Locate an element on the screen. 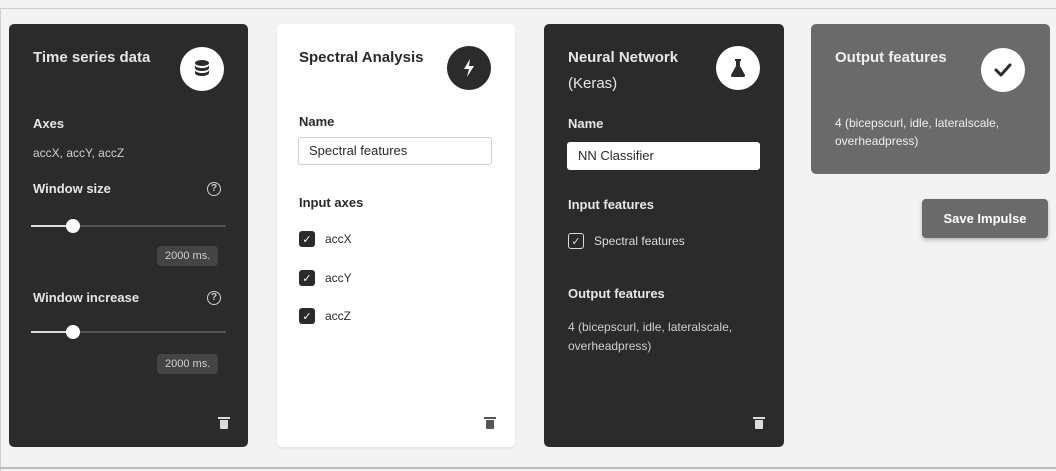  card-title: Output features is located at coordinates (891, 57).